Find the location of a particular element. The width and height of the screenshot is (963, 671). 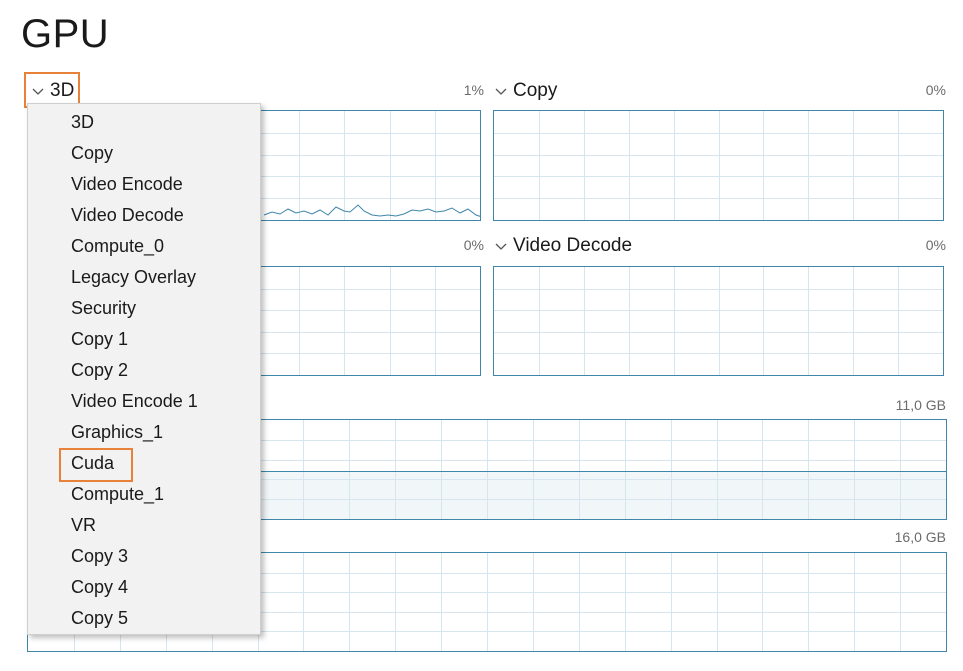

graph-copy is located at coordinates (718, 165).